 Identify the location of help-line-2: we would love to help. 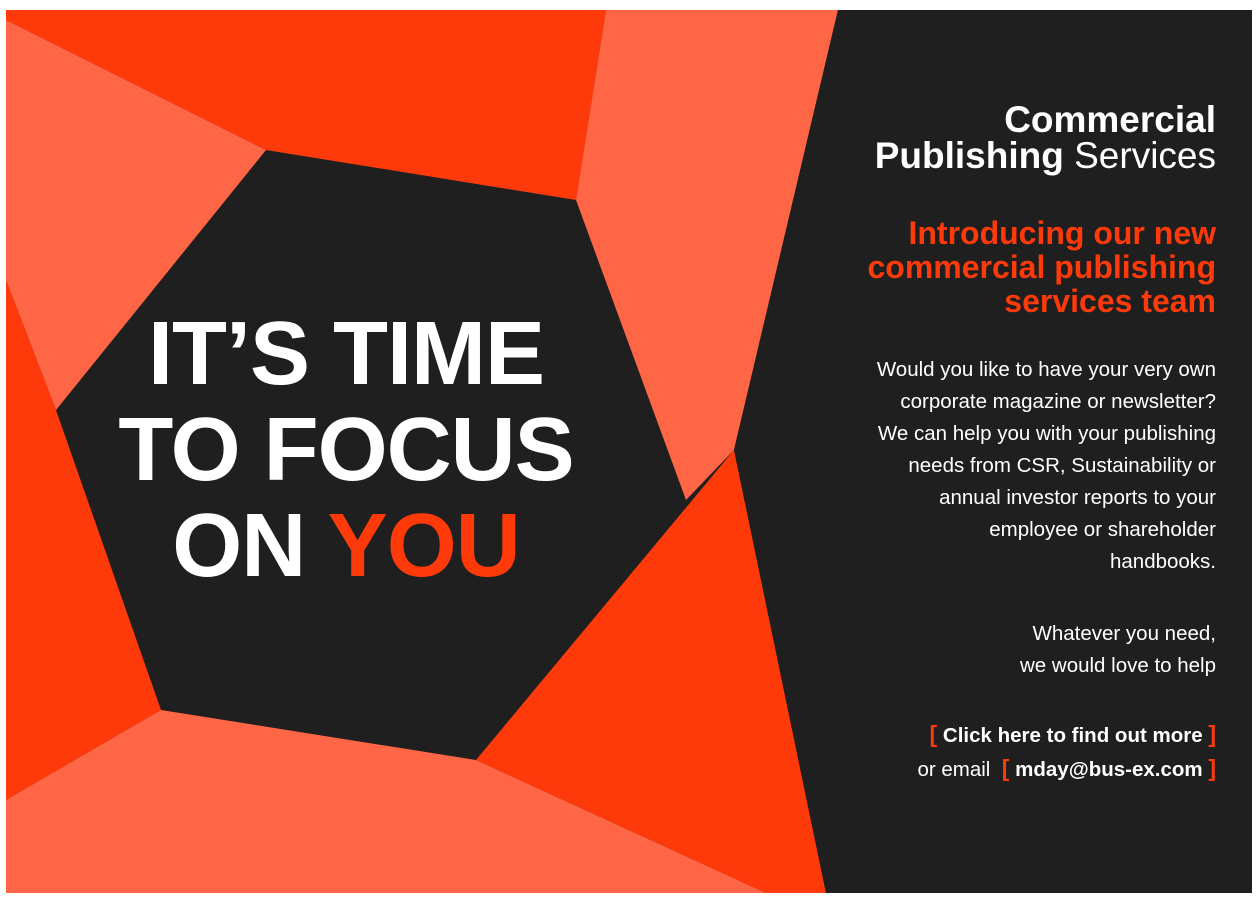
(1117, 665).